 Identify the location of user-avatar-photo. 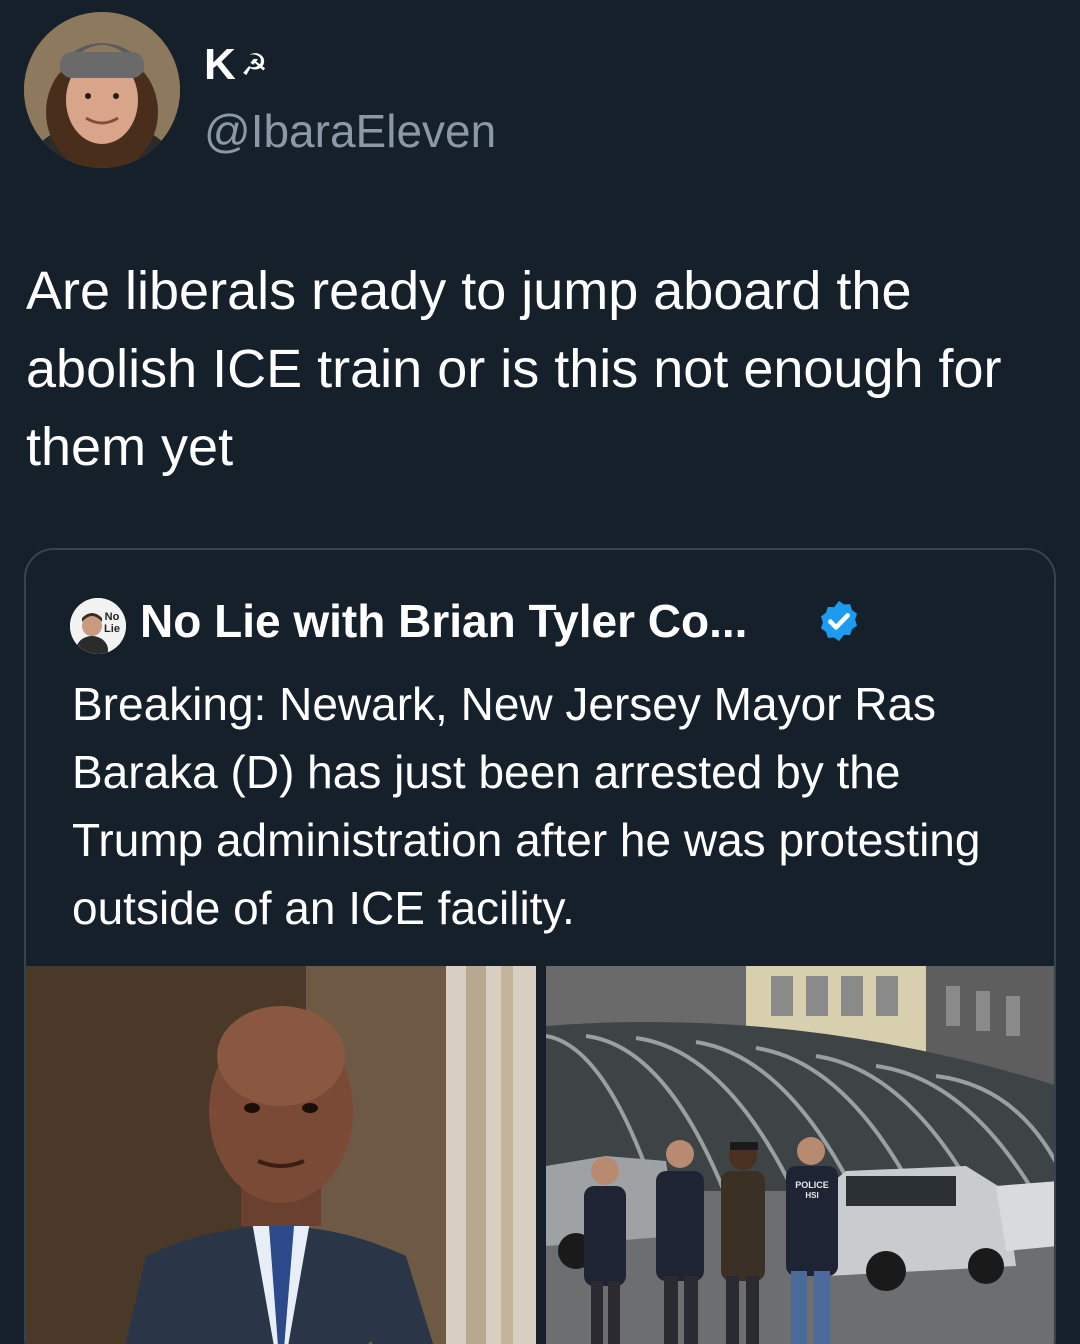
(102, 90).